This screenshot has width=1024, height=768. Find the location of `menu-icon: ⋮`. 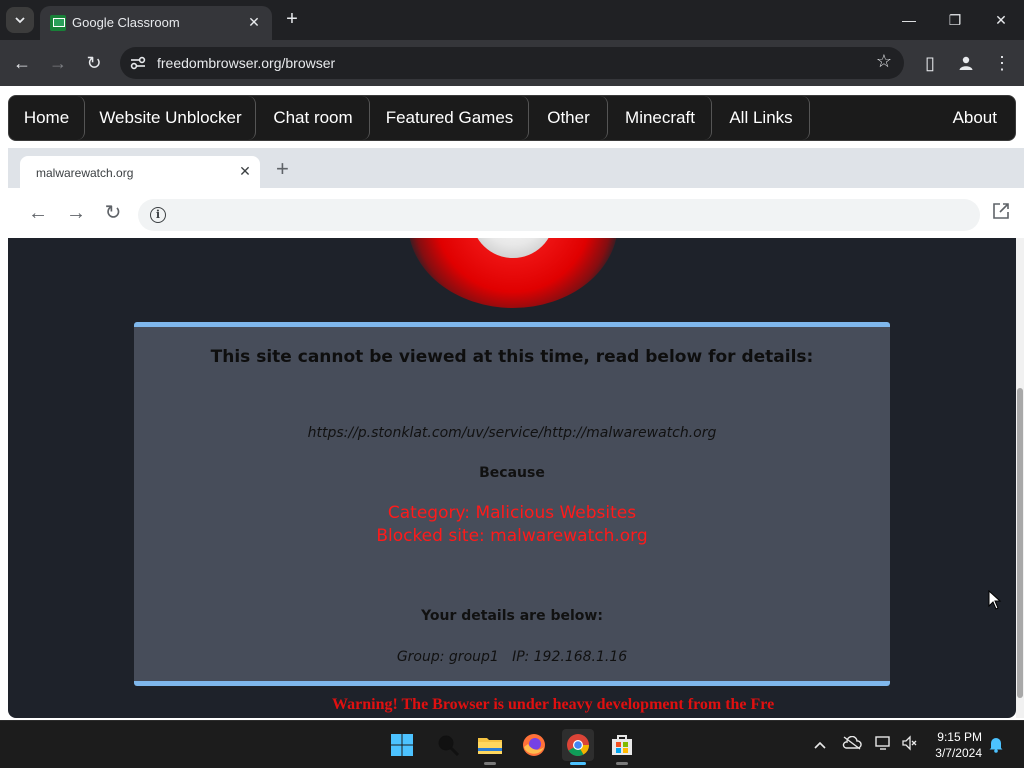

menu-icon: ⋮ is located at coordinates (1002, 63).